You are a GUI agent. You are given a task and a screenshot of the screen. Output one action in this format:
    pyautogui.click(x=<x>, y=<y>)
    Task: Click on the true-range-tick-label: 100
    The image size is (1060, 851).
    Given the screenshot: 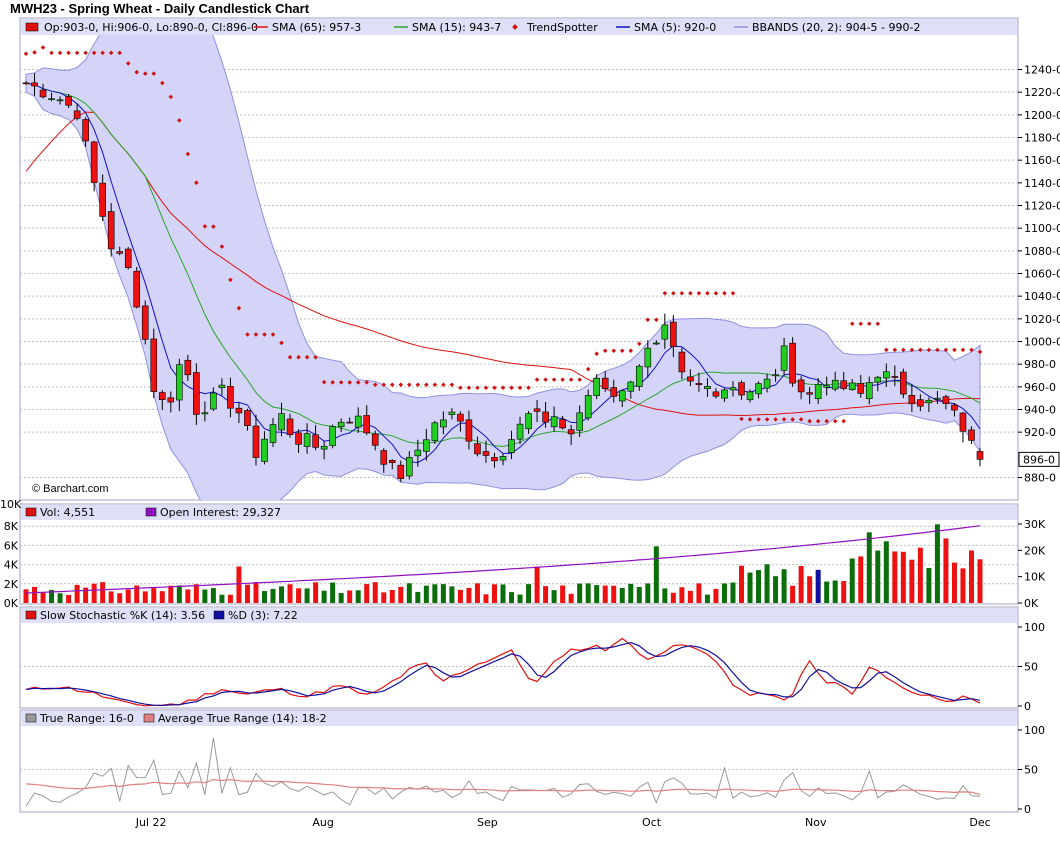 What is the action you would take?
    pyautogui.click(x=1034, y=730)
    